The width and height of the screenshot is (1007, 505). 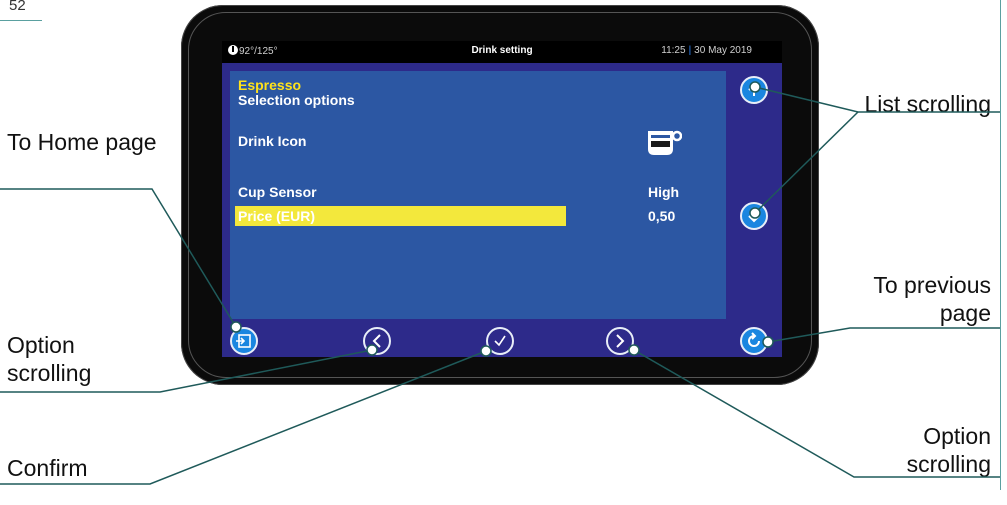 I want to click on confirm-button, so click(x=500, y=341).